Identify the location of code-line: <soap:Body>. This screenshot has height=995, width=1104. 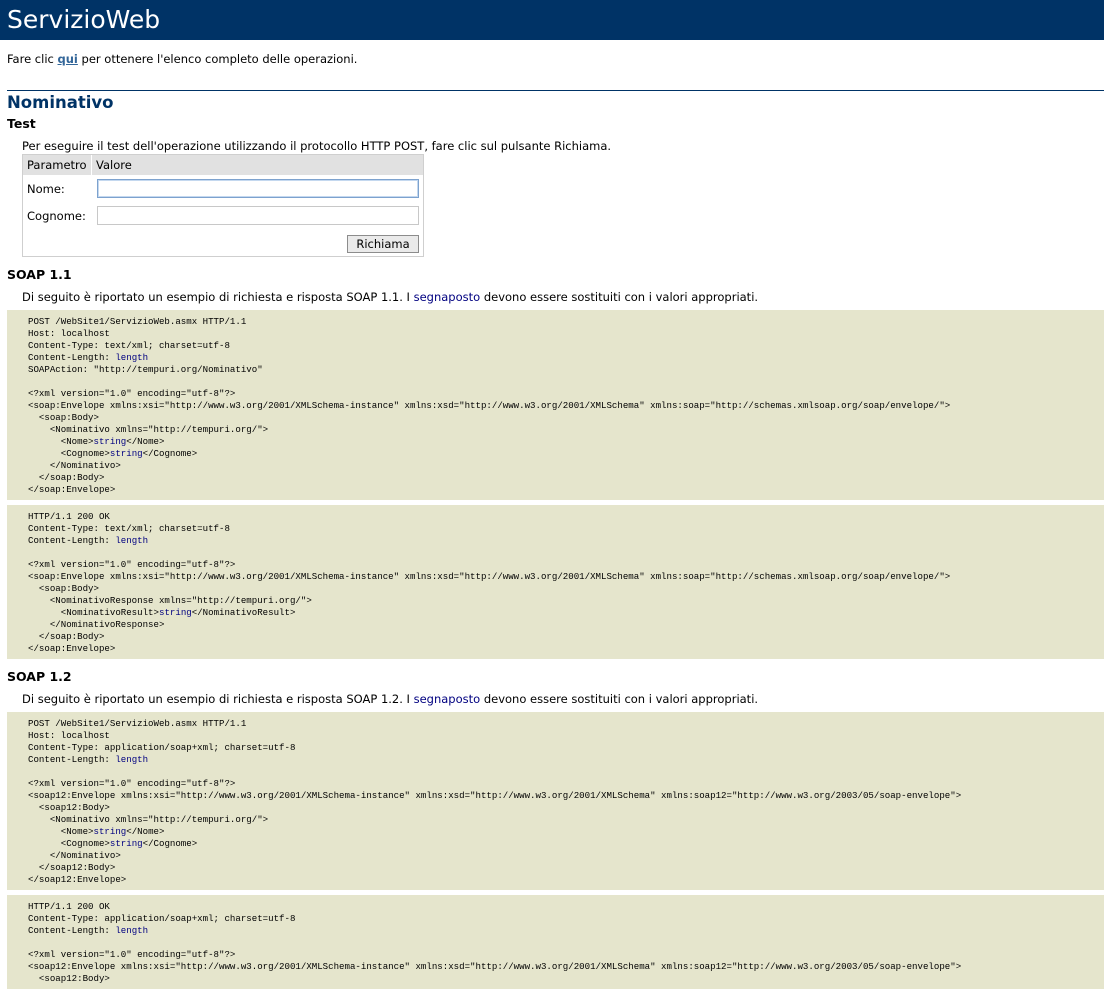
(63, 588).